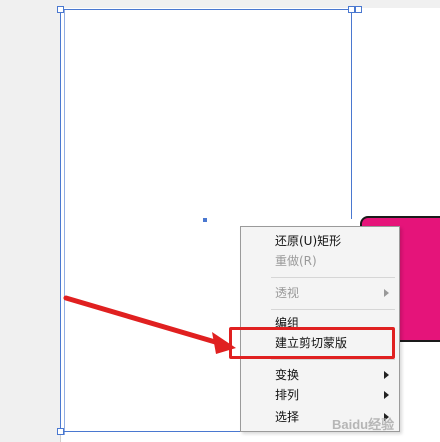 This screenshot has height=442, width=440. Describe the element at coordinates (320, 395) in the screenshot. I see `menu-item-arrange: 排列` at that location.